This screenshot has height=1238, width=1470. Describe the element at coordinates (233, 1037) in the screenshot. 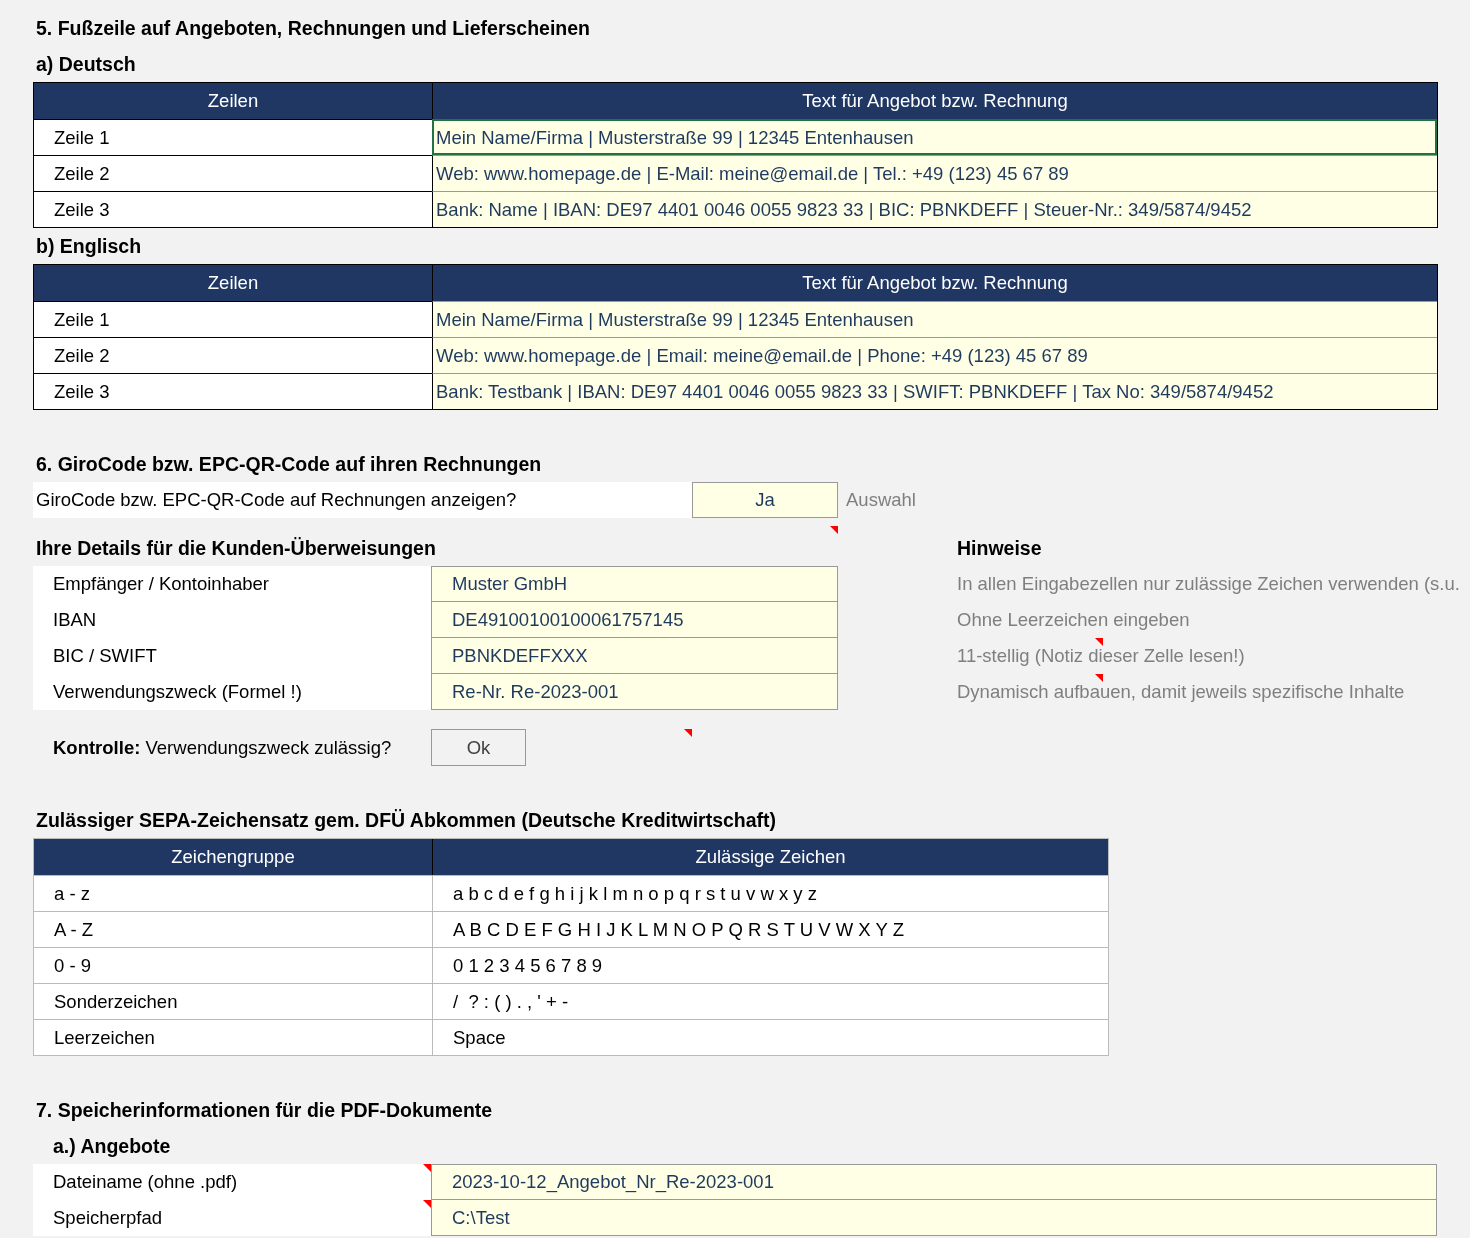

I see `table-cell: Leerzeichen` at that location.